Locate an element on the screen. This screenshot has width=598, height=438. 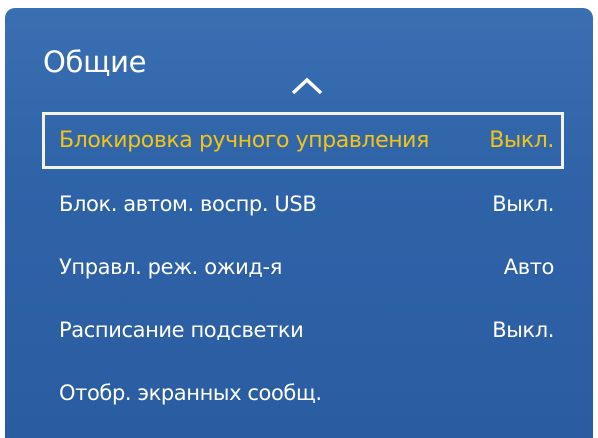
menu-item-label: Блок. автом. воспр. USB is located at coordinates (188, 203).